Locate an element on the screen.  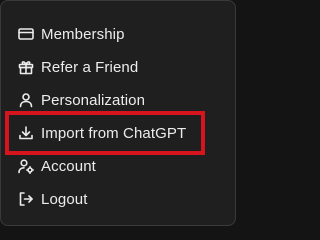
menu-item-label: Refer a Friend is located at coordinates (90, 67).